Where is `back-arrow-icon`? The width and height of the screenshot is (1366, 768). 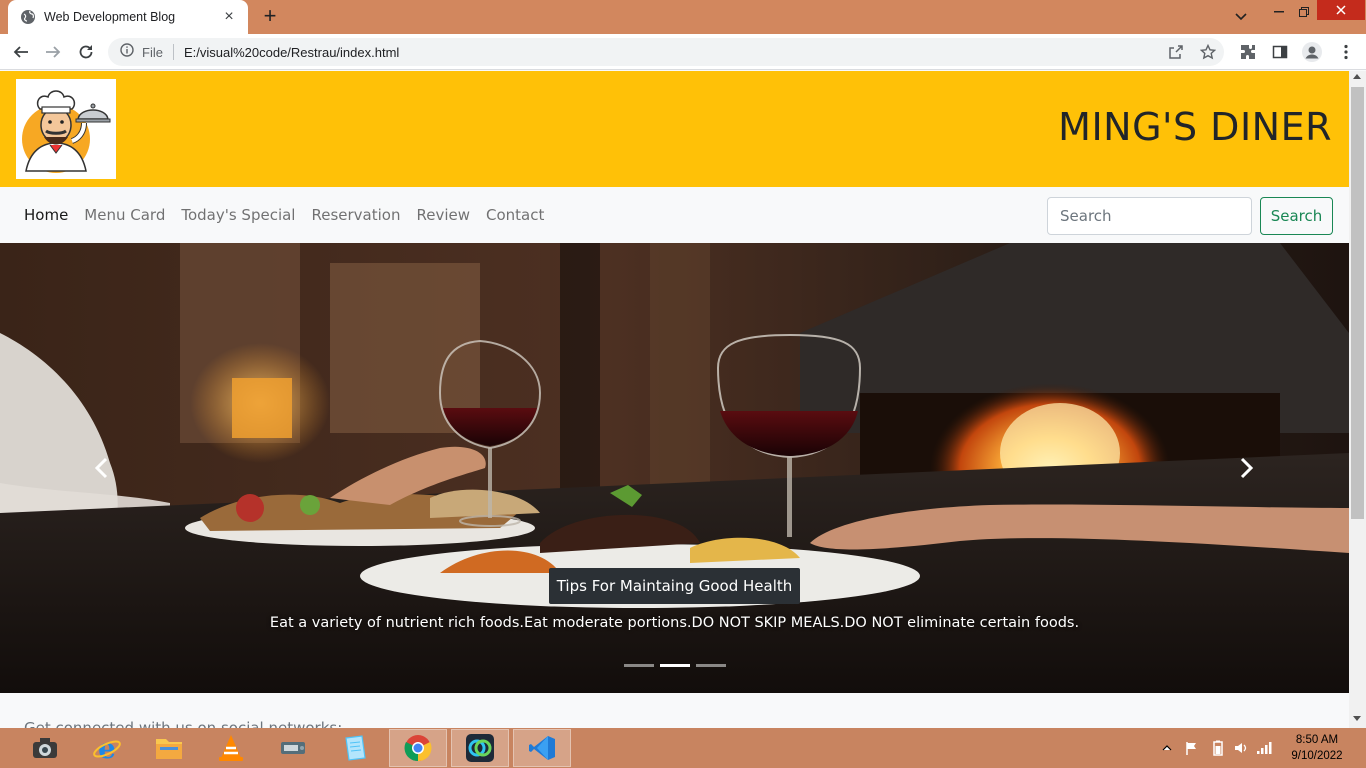
back-arrow-icon is located at coordinates (21, 52).